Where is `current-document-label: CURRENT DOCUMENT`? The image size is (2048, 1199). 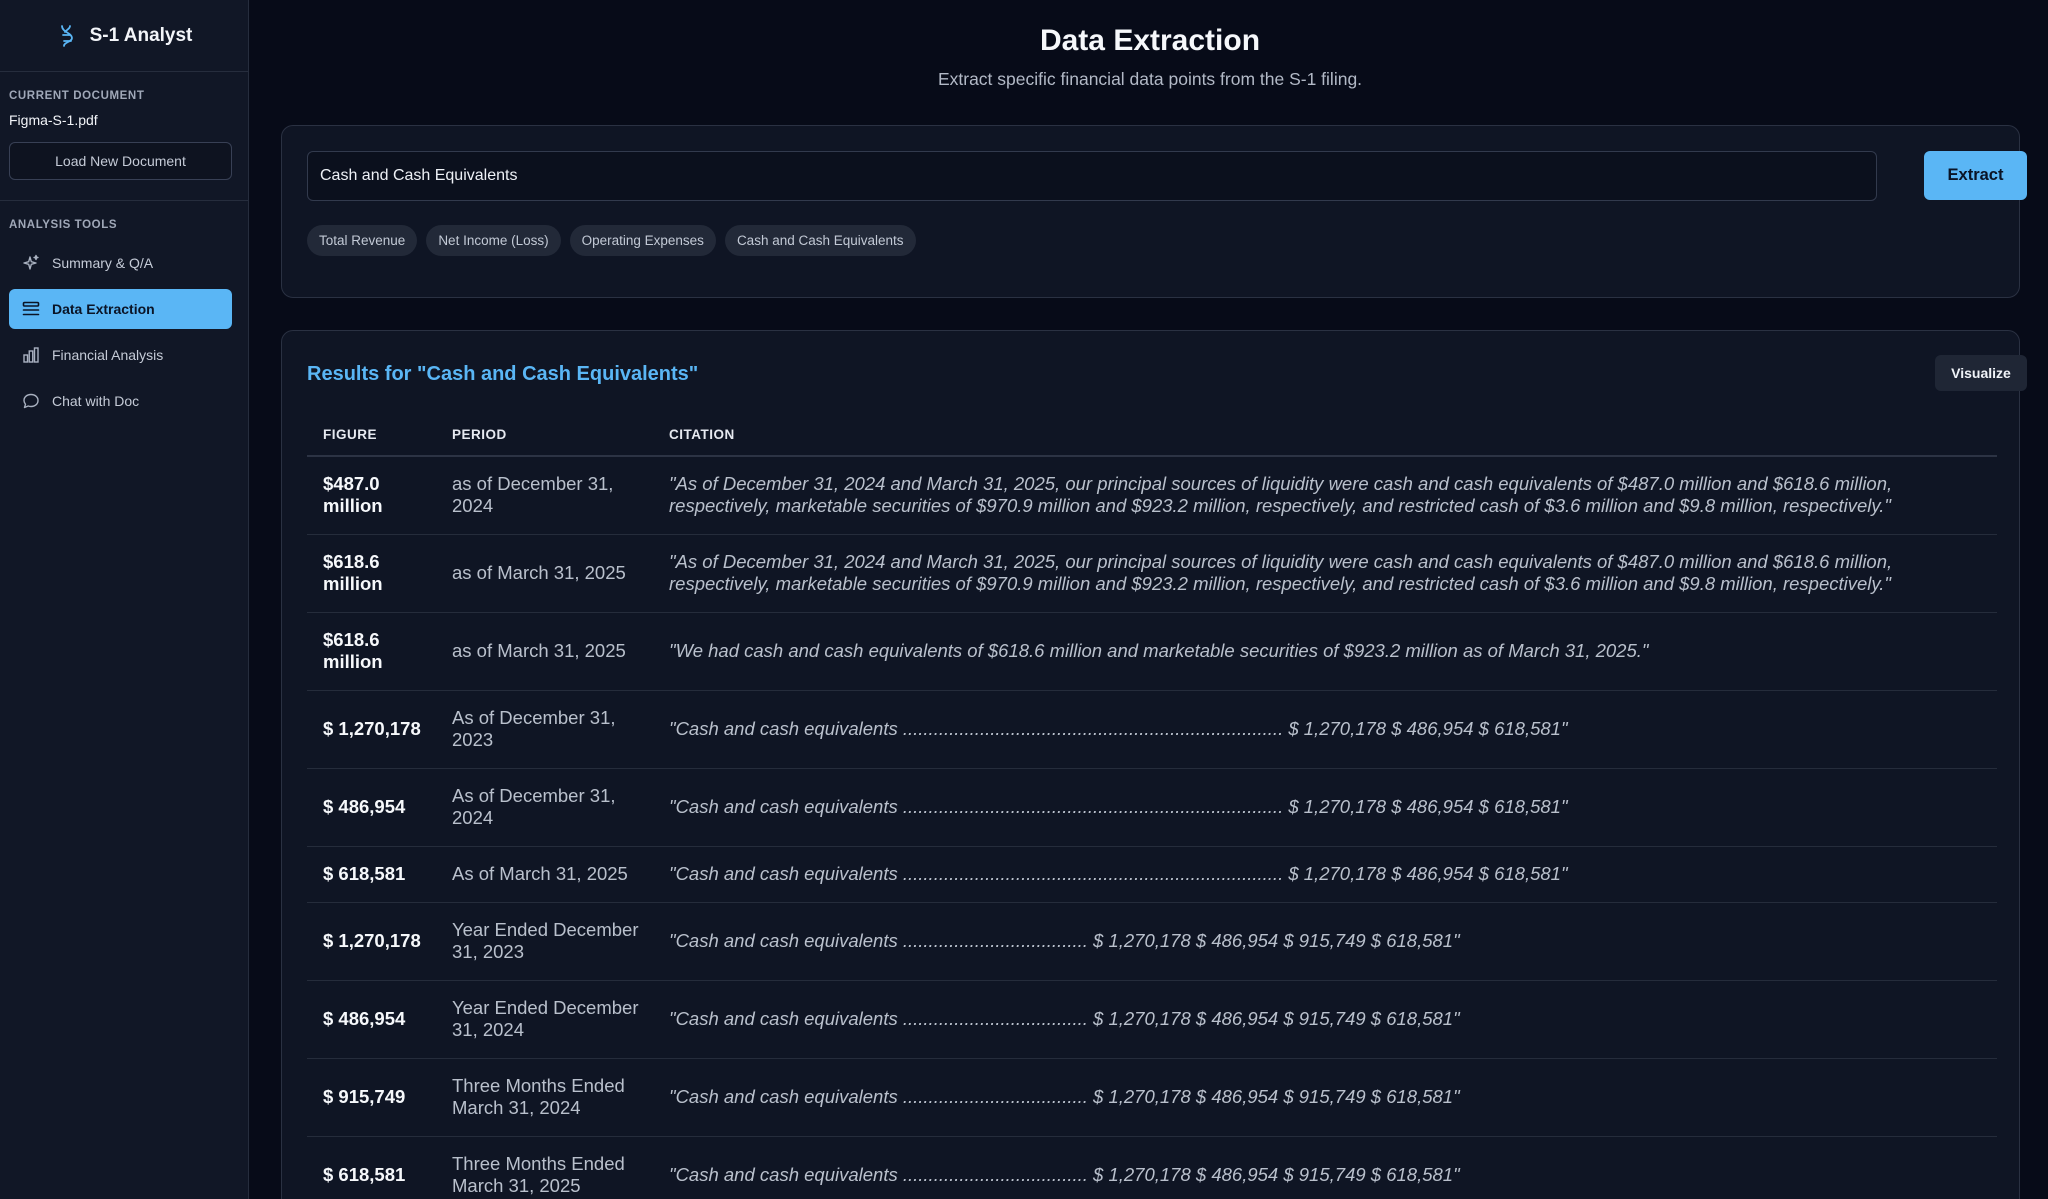 current-document-label: CURRENT DOCUMENT is located at coordinates (77, 96).